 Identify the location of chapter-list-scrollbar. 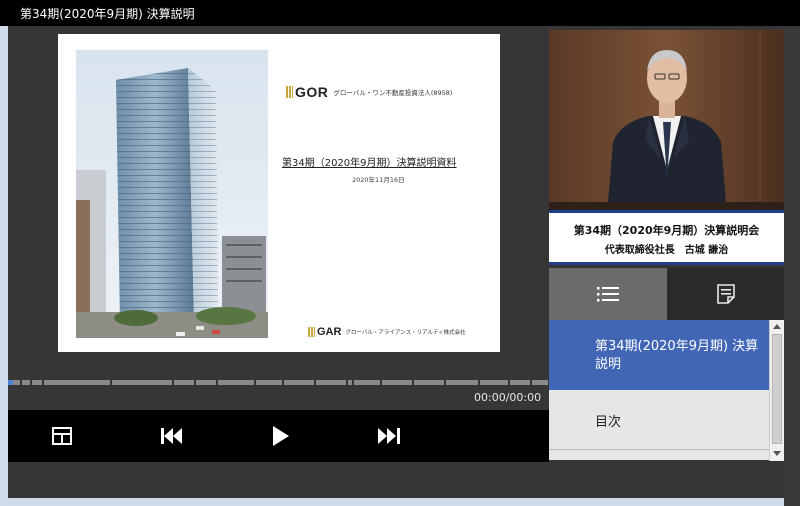
(776, 390).